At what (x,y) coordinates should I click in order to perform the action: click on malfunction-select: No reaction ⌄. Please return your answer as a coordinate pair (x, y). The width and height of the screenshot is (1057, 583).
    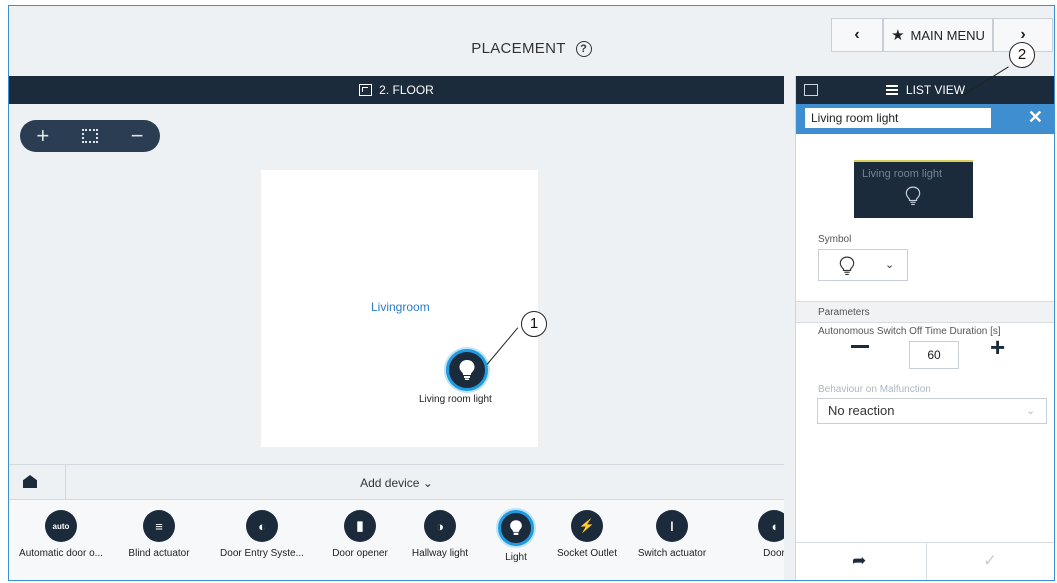
    Looking at the image, I should click on (932, 411).